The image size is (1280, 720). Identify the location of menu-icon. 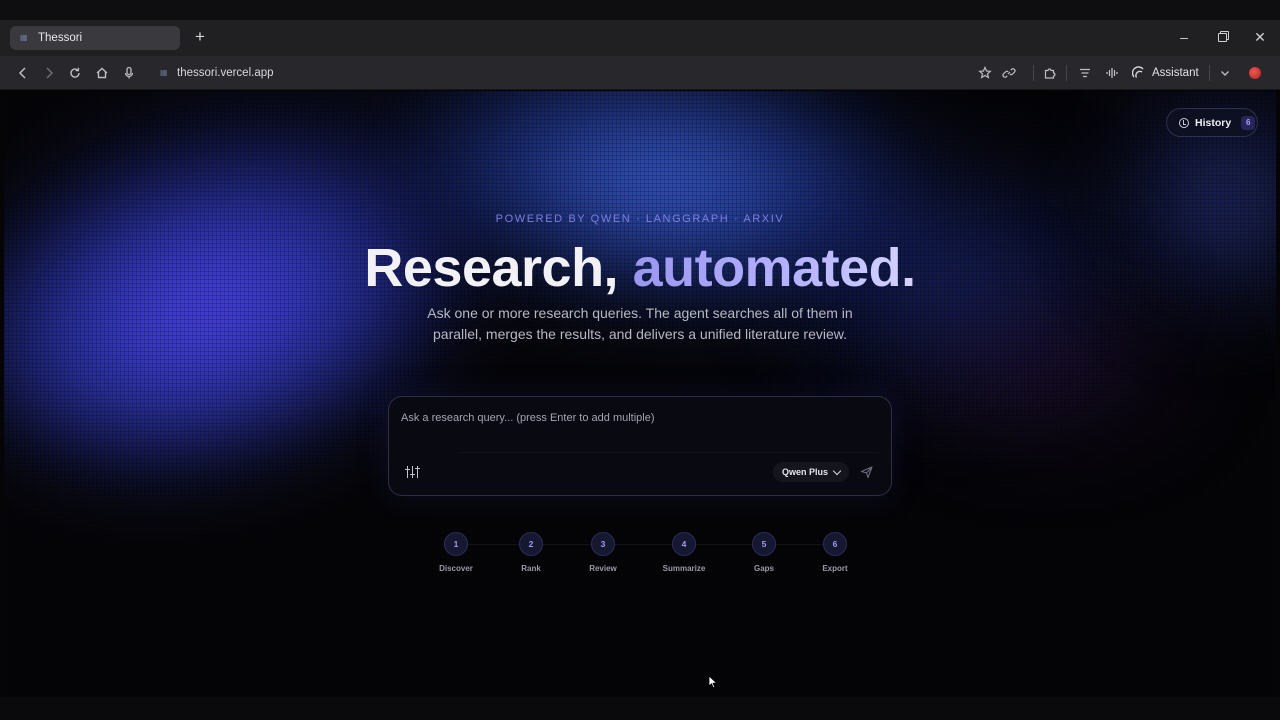
(1085, 73).